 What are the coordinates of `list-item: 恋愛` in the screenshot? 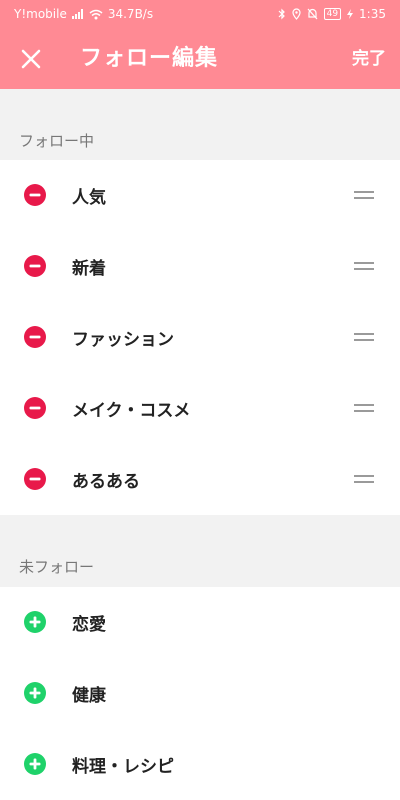 It's located at (200, 622).